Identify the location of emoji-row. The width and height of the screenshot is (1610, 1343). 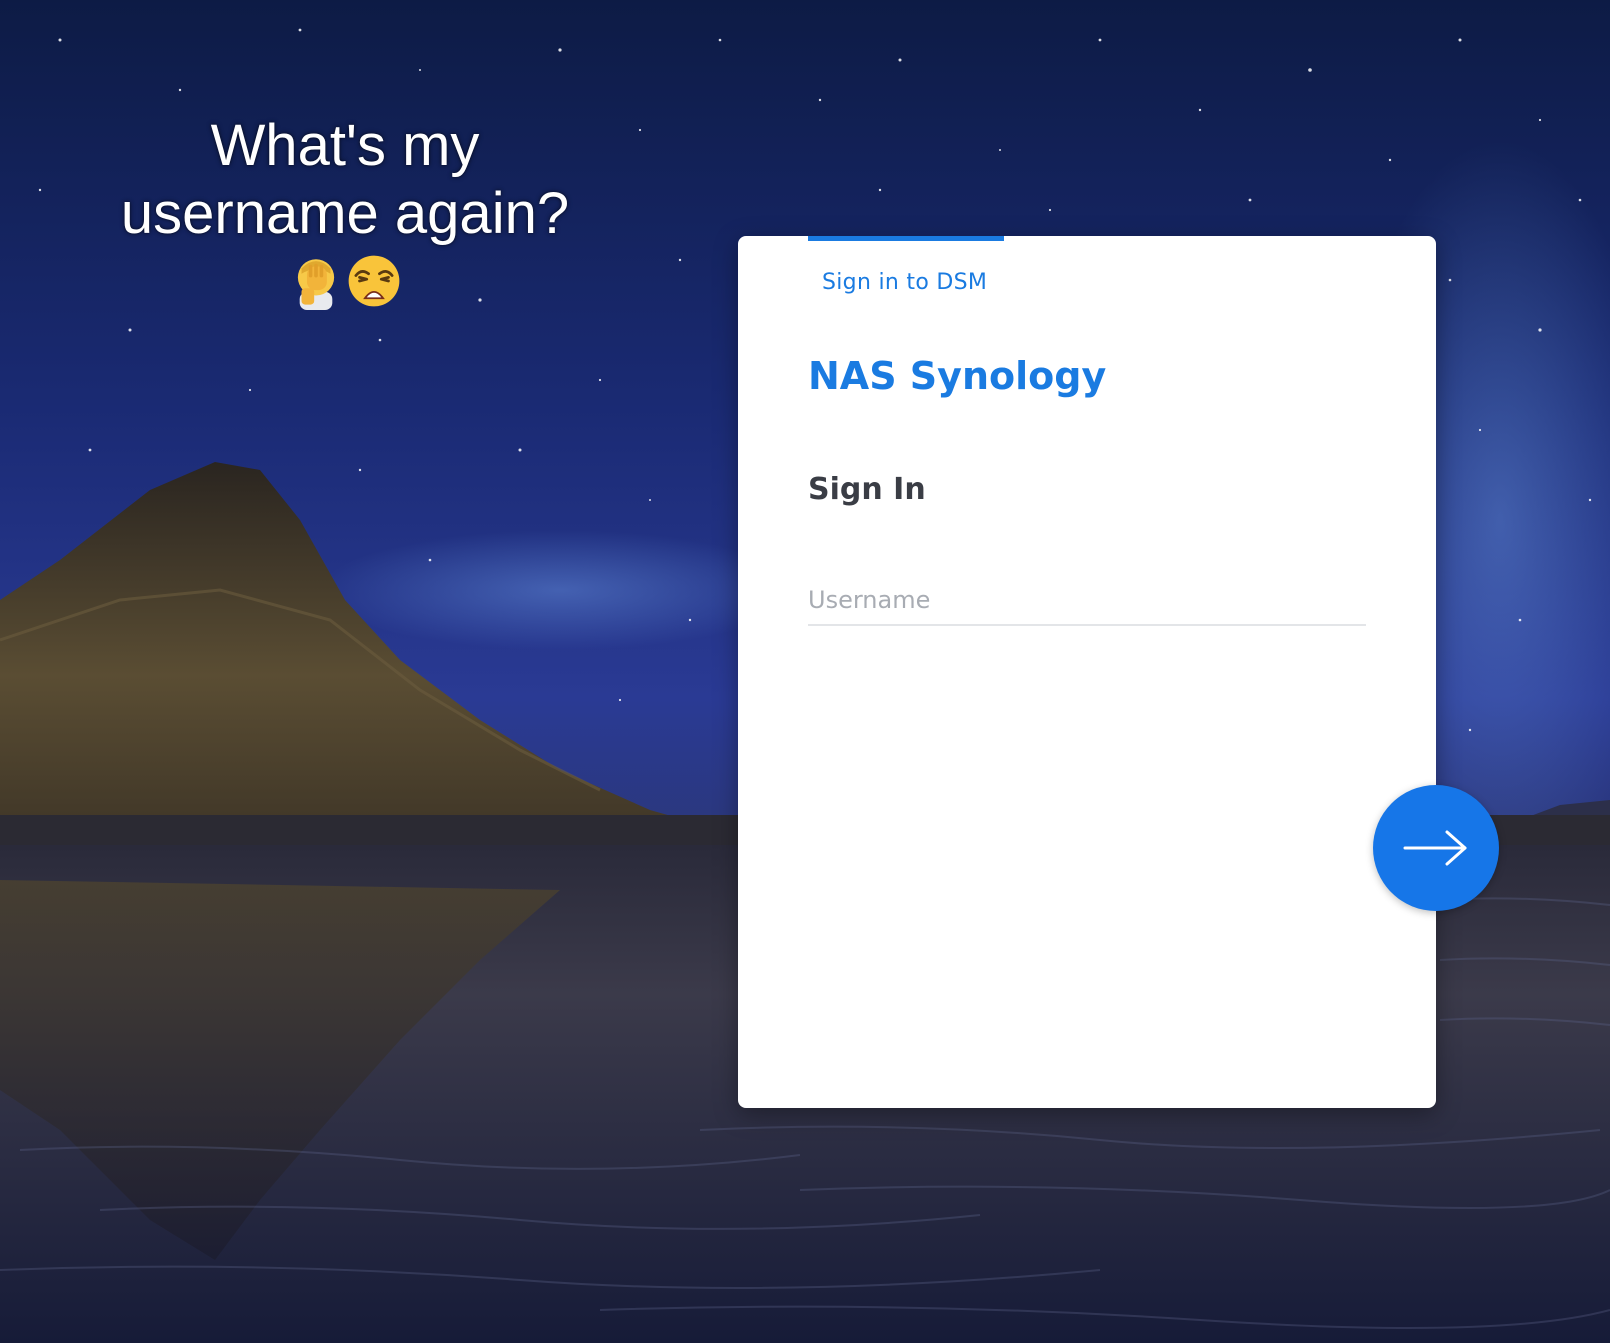
(345, 286).